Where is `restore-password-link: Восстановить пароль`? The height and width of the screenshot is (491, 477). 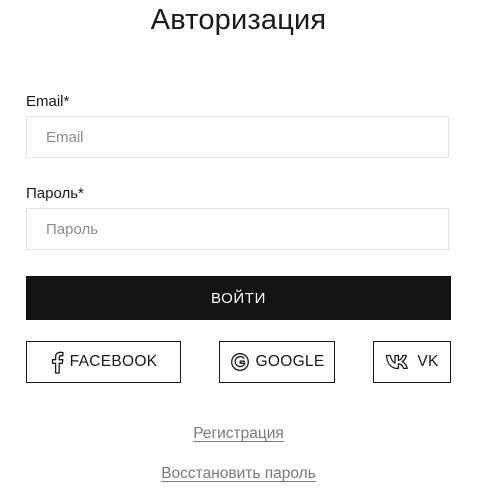 restore-password-link: Восстановить пароль is located at coordinates (238, 473).